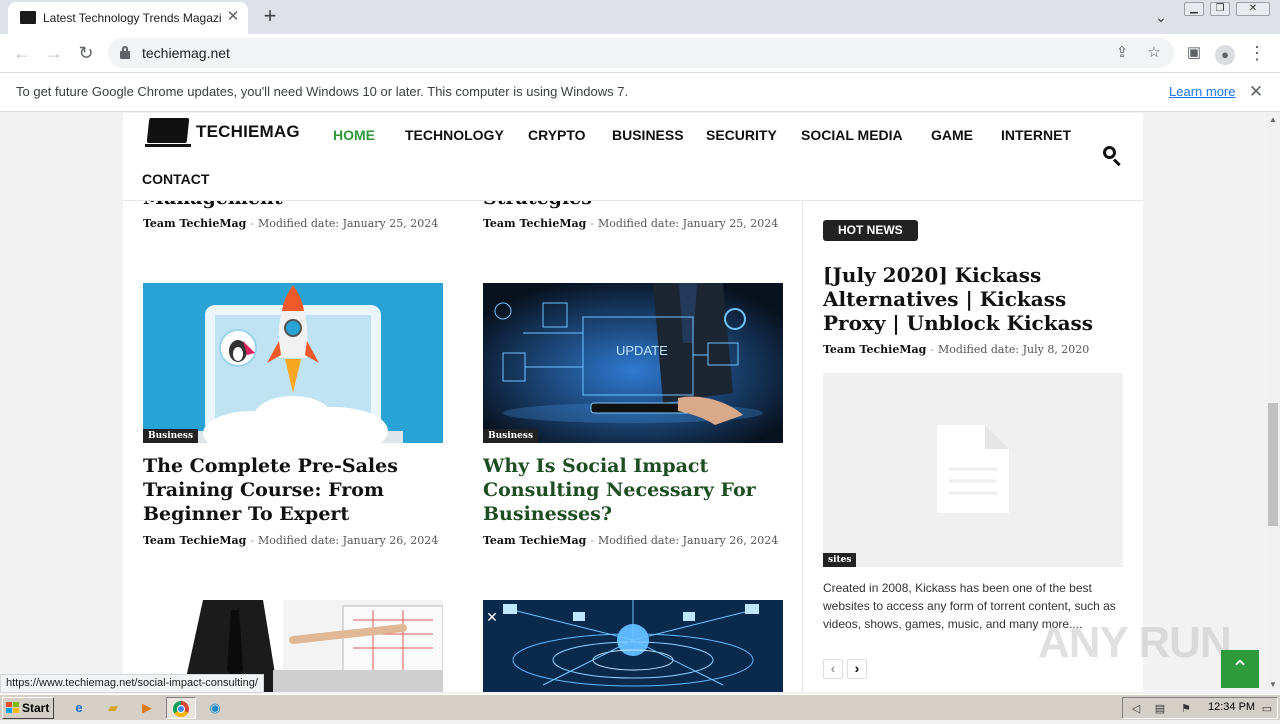  What do you see at coordinates (642, 350) in the screenshot?
I see `update-thumb-text: UPDATE` at bounding box center [642, 350].